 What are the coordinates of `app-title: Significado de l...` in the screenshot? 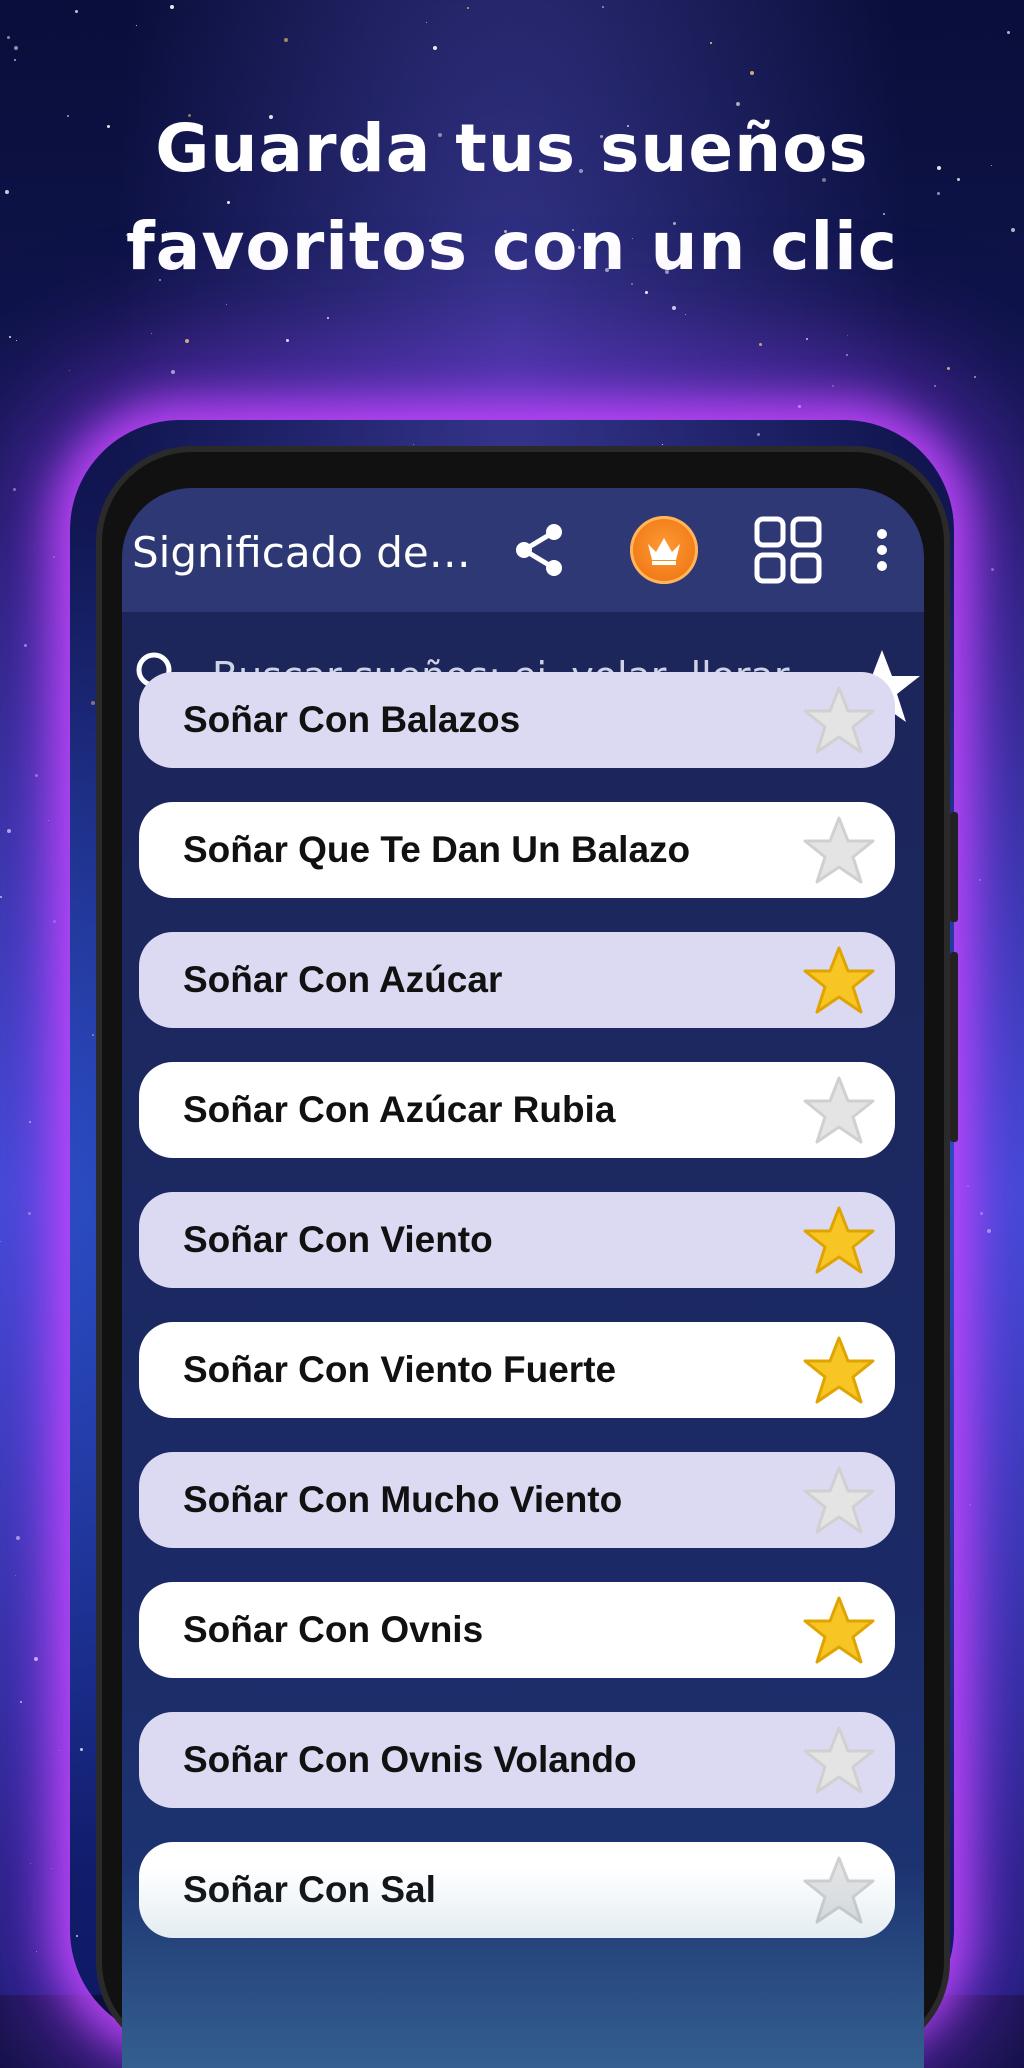 It's located at (307, 552).